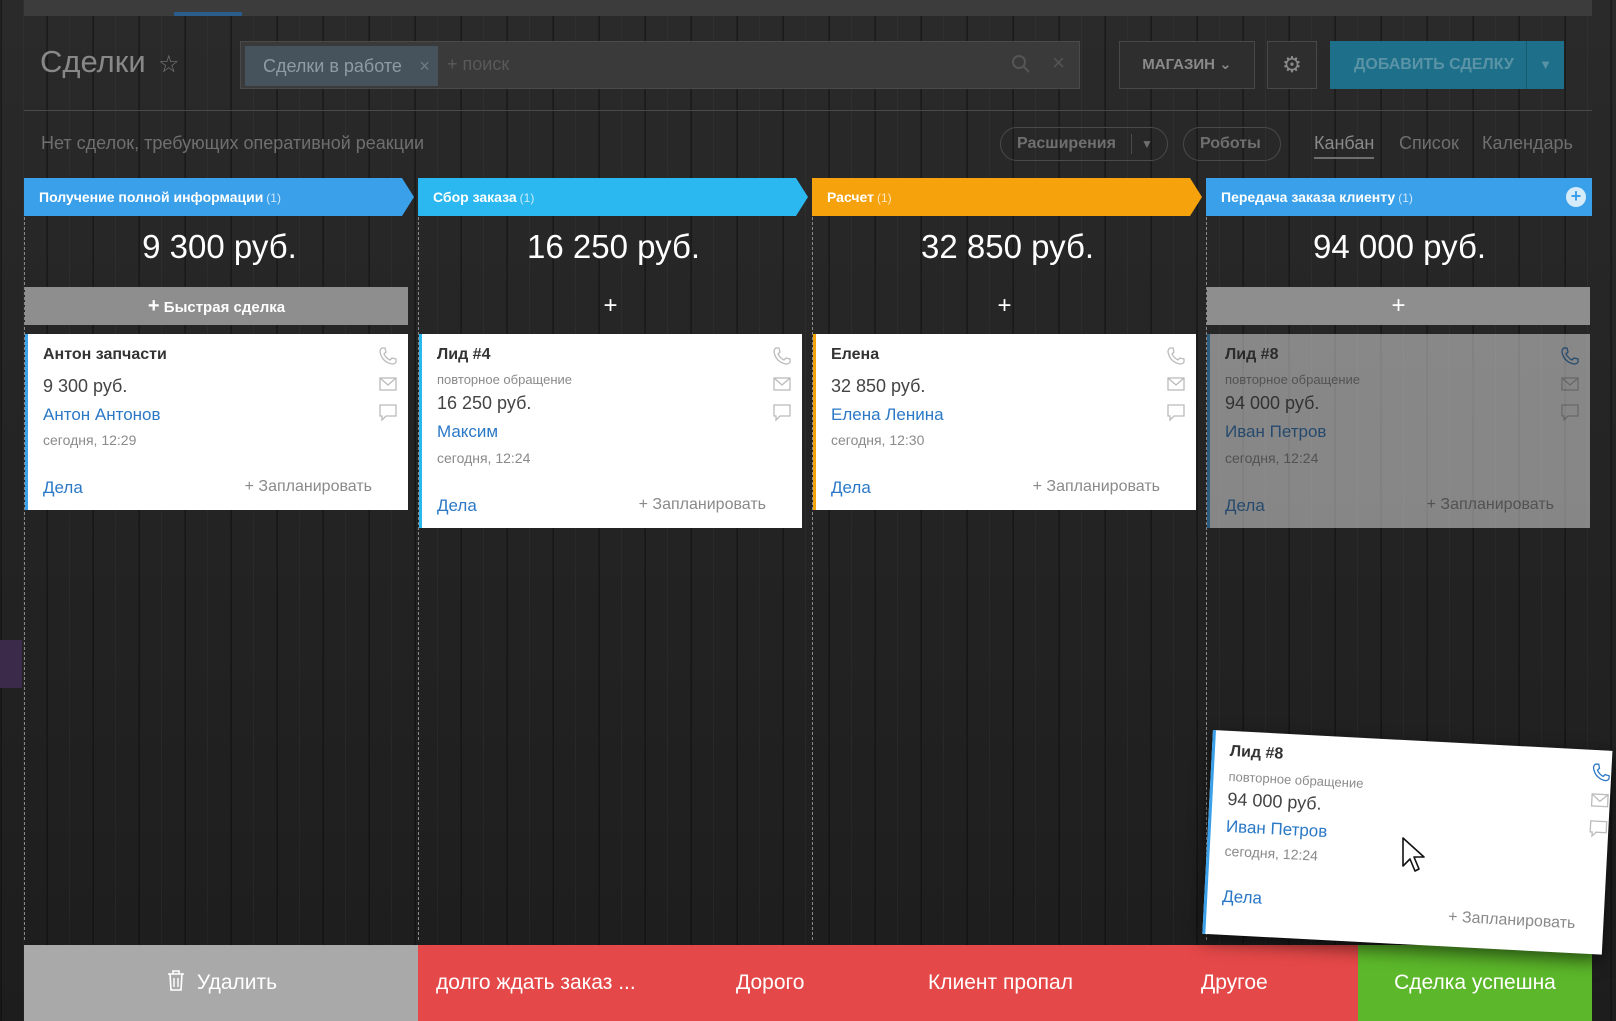 This screenshot has height=1021, width=1616. What do you see at coordinates (467, 432) in the screenshot?
I see `deal-contact: Максим` at bounding box center [467, 432].